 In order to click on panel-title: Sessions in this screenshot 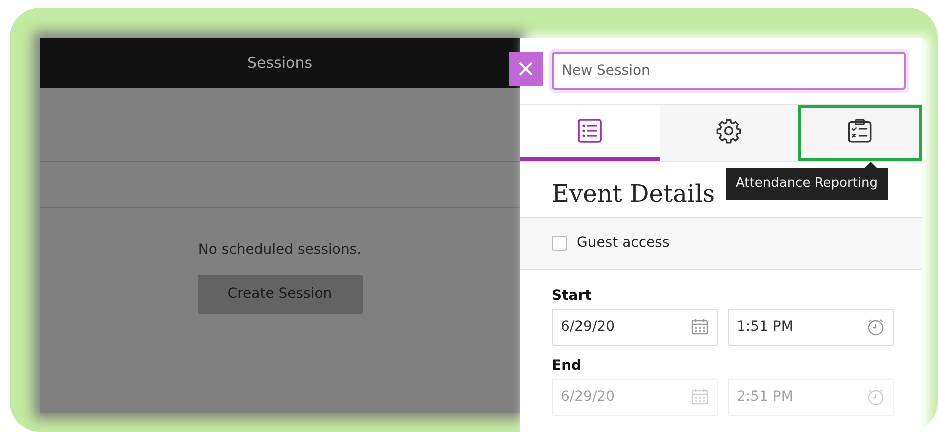, I will do `click(280, 63)`.